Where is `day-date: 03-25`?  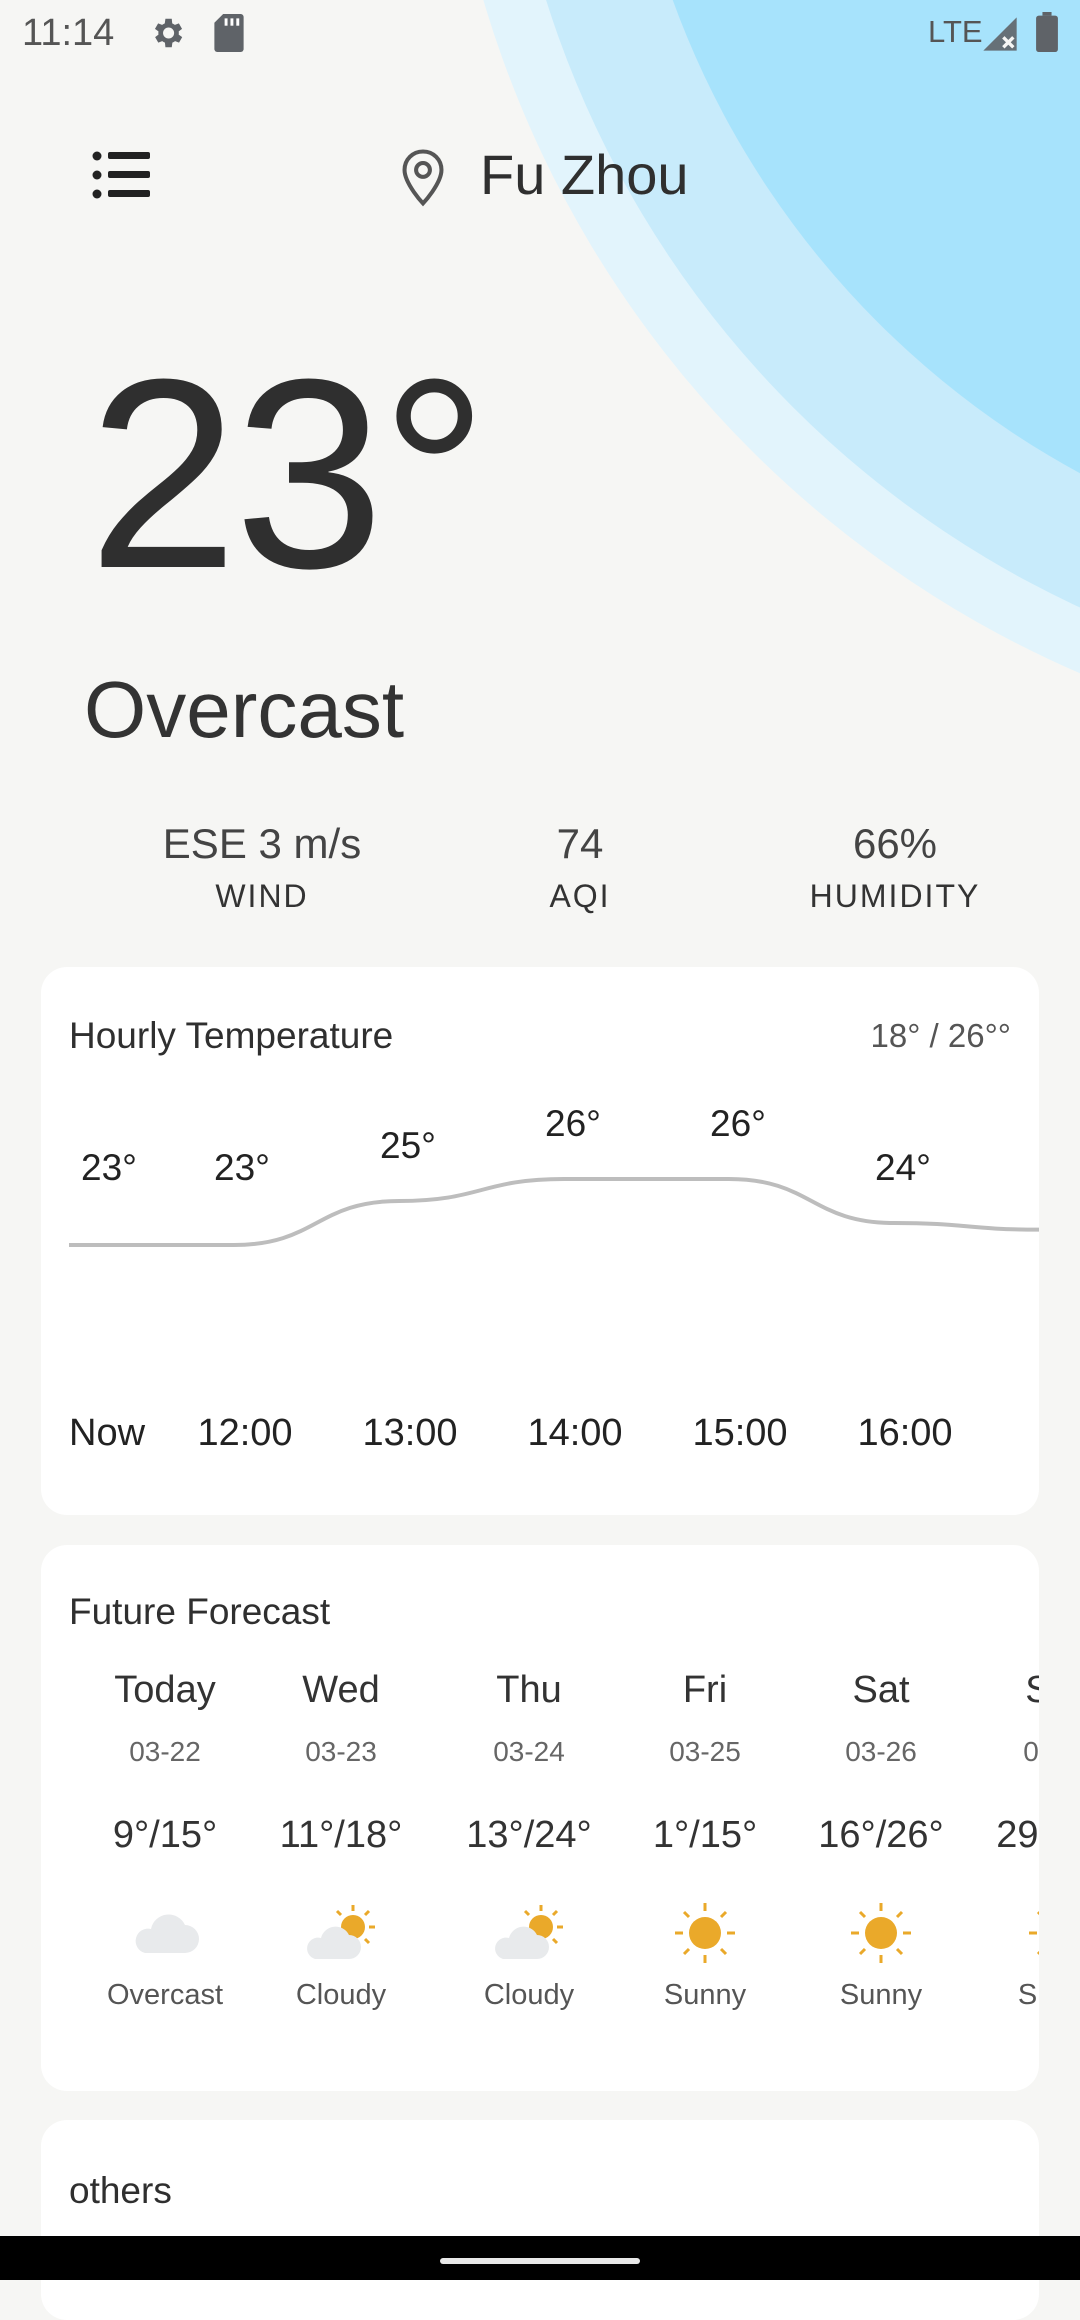 day-date: 03-25 is located at coordinates (705, 1751).